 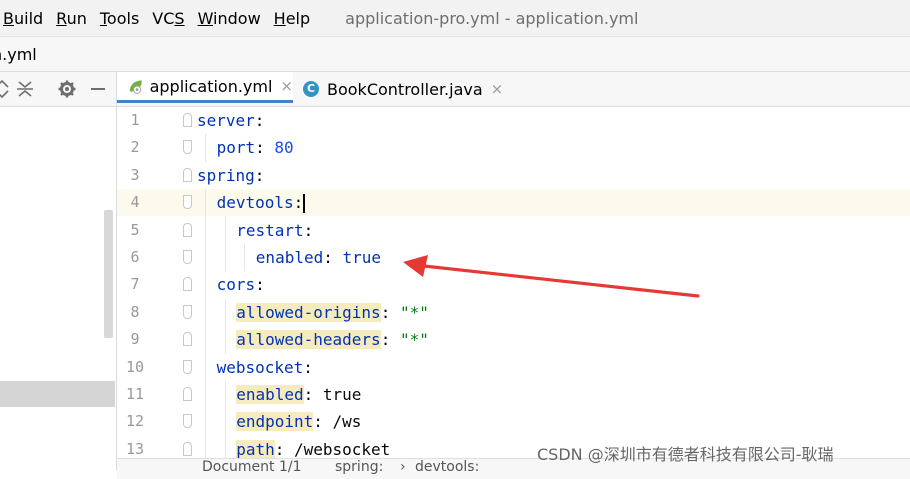 I want to click on code-text: websocket:, so click(x=264, y=367).